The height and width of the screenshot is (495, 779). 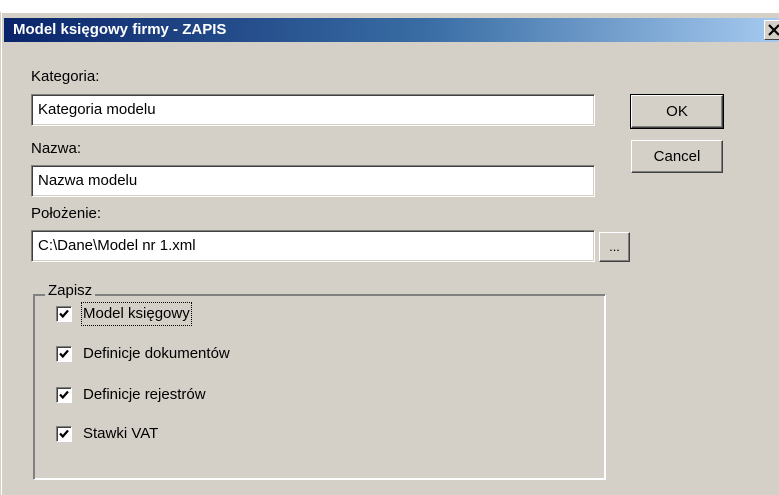 What do you see at coordinates (144, 395) in the screenshot?
I see `checkbox-label: Definicje rejestrów` at bounding box center [144, 395].